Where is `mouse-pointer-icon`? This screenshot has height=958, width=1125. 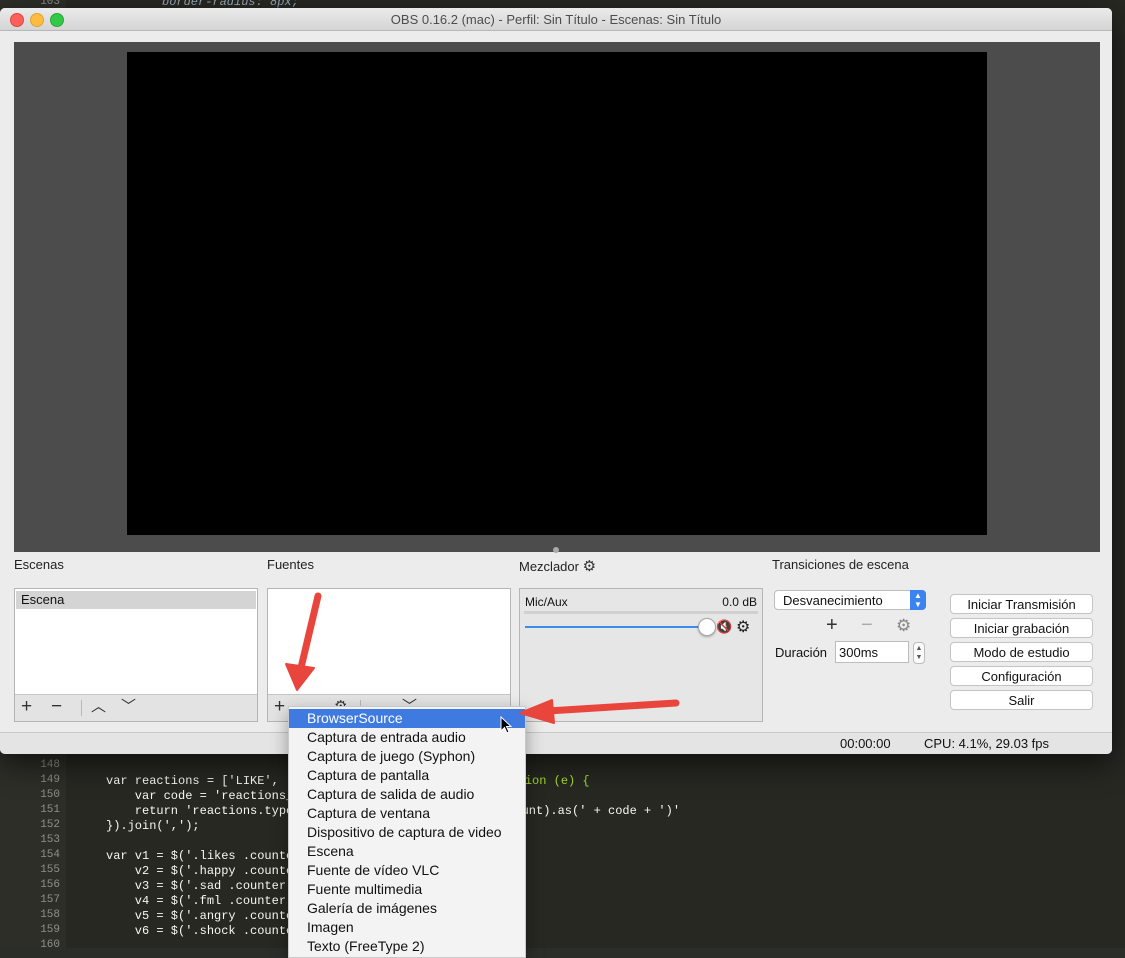
mouse-pointer-icon is located at coordinates (506, 725).